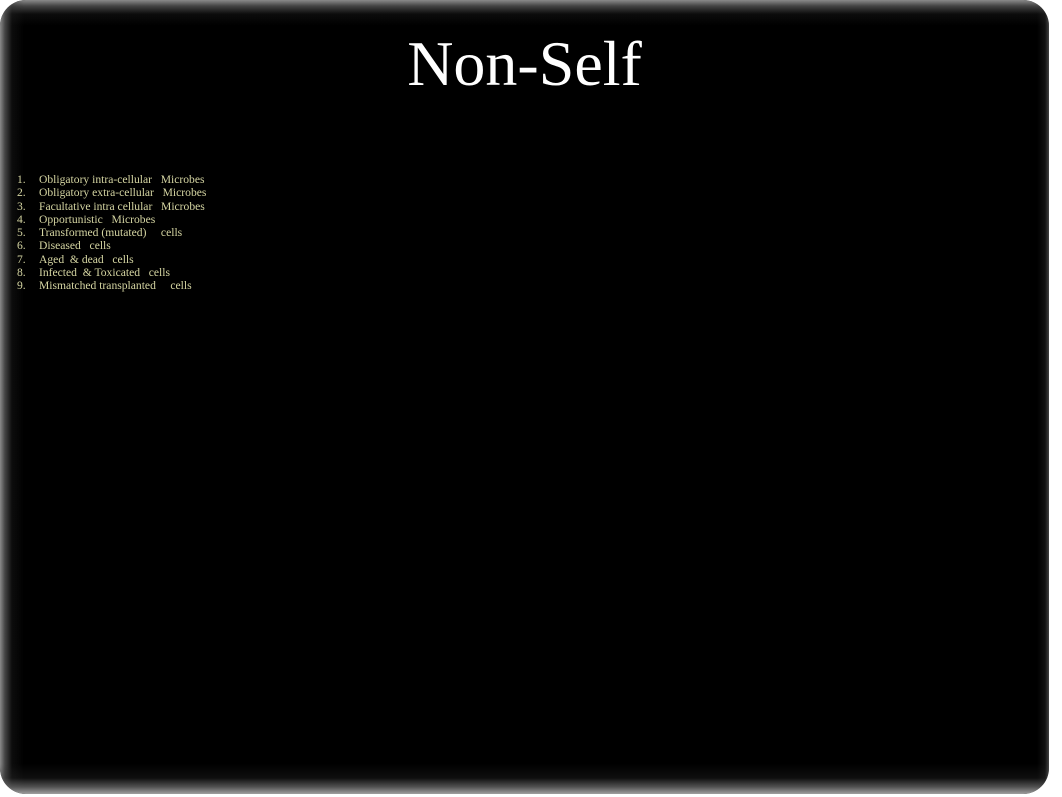 The image size is (1062, 797). I want to click on list-item-label: Opportunistic Microbes, so click(97, 219).